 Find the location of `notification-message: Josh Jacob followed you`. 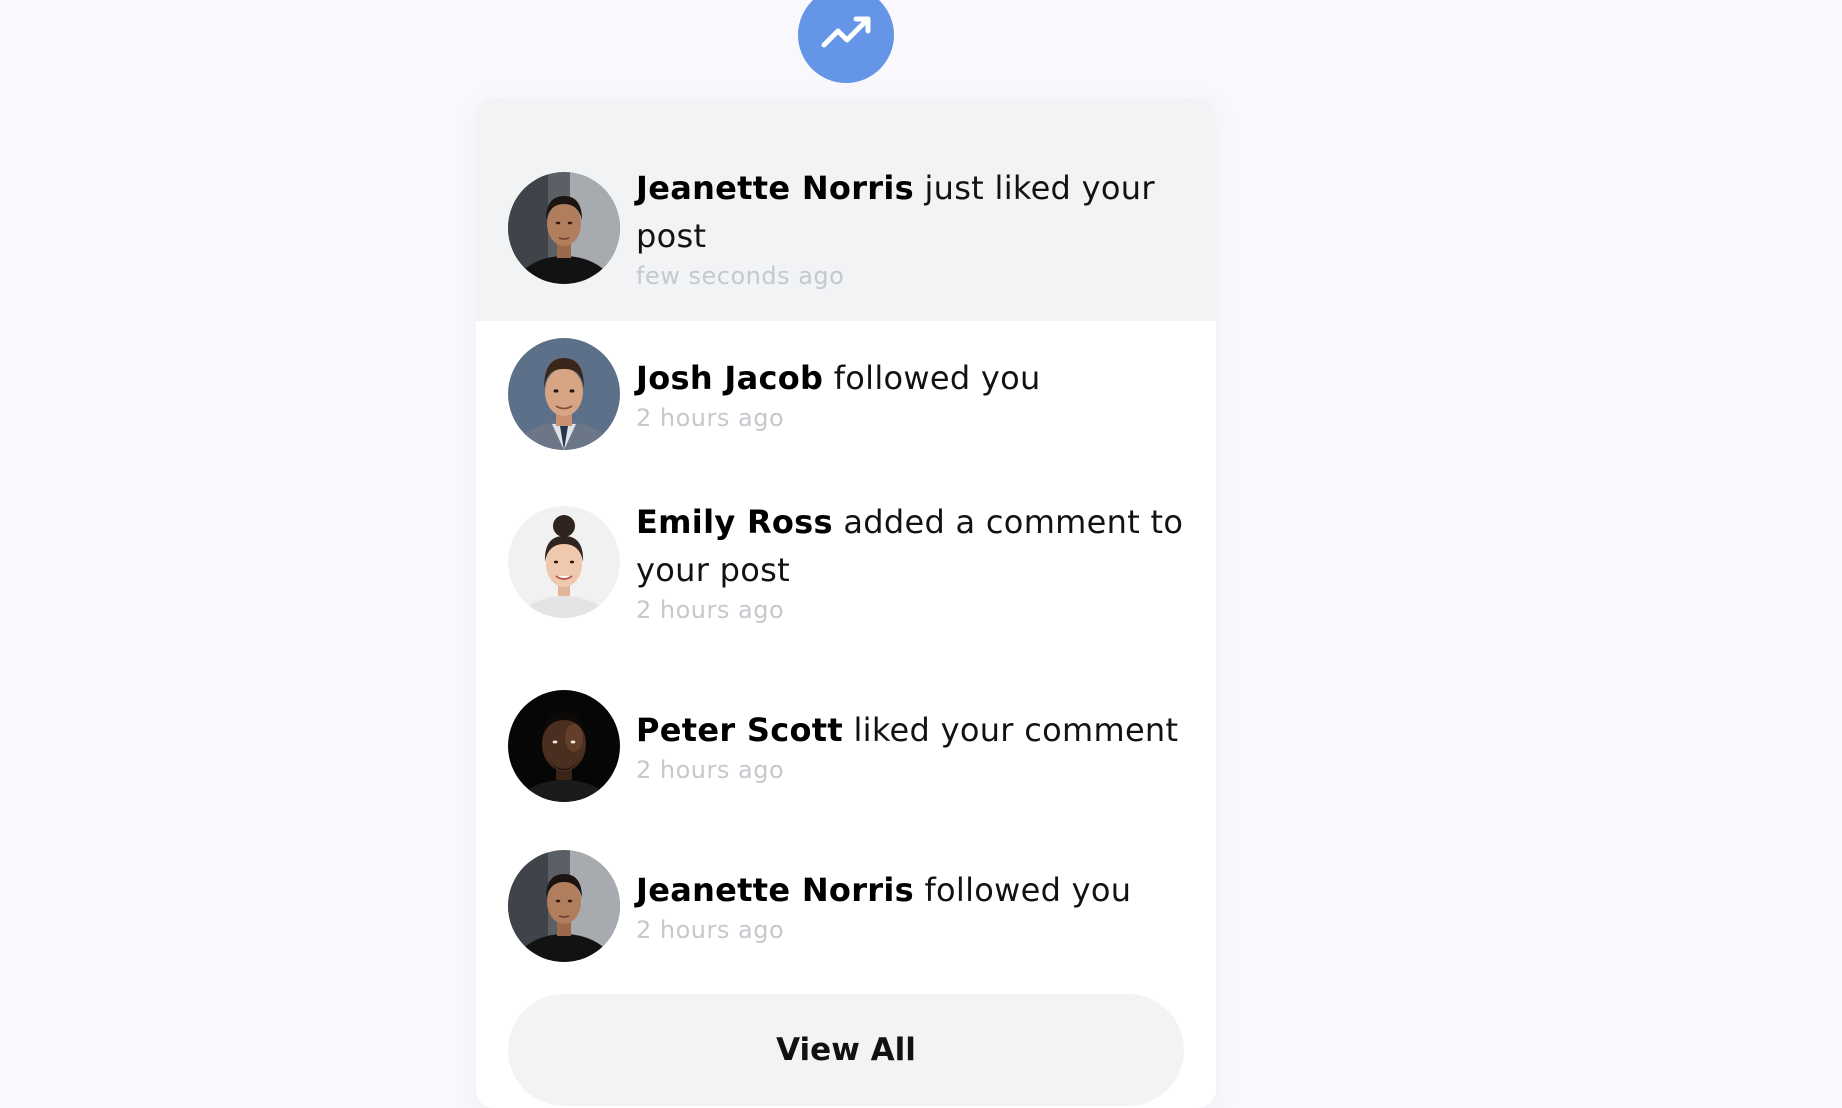

notification-message: Josh Jacob followed you is located at coordinates (916, 378).